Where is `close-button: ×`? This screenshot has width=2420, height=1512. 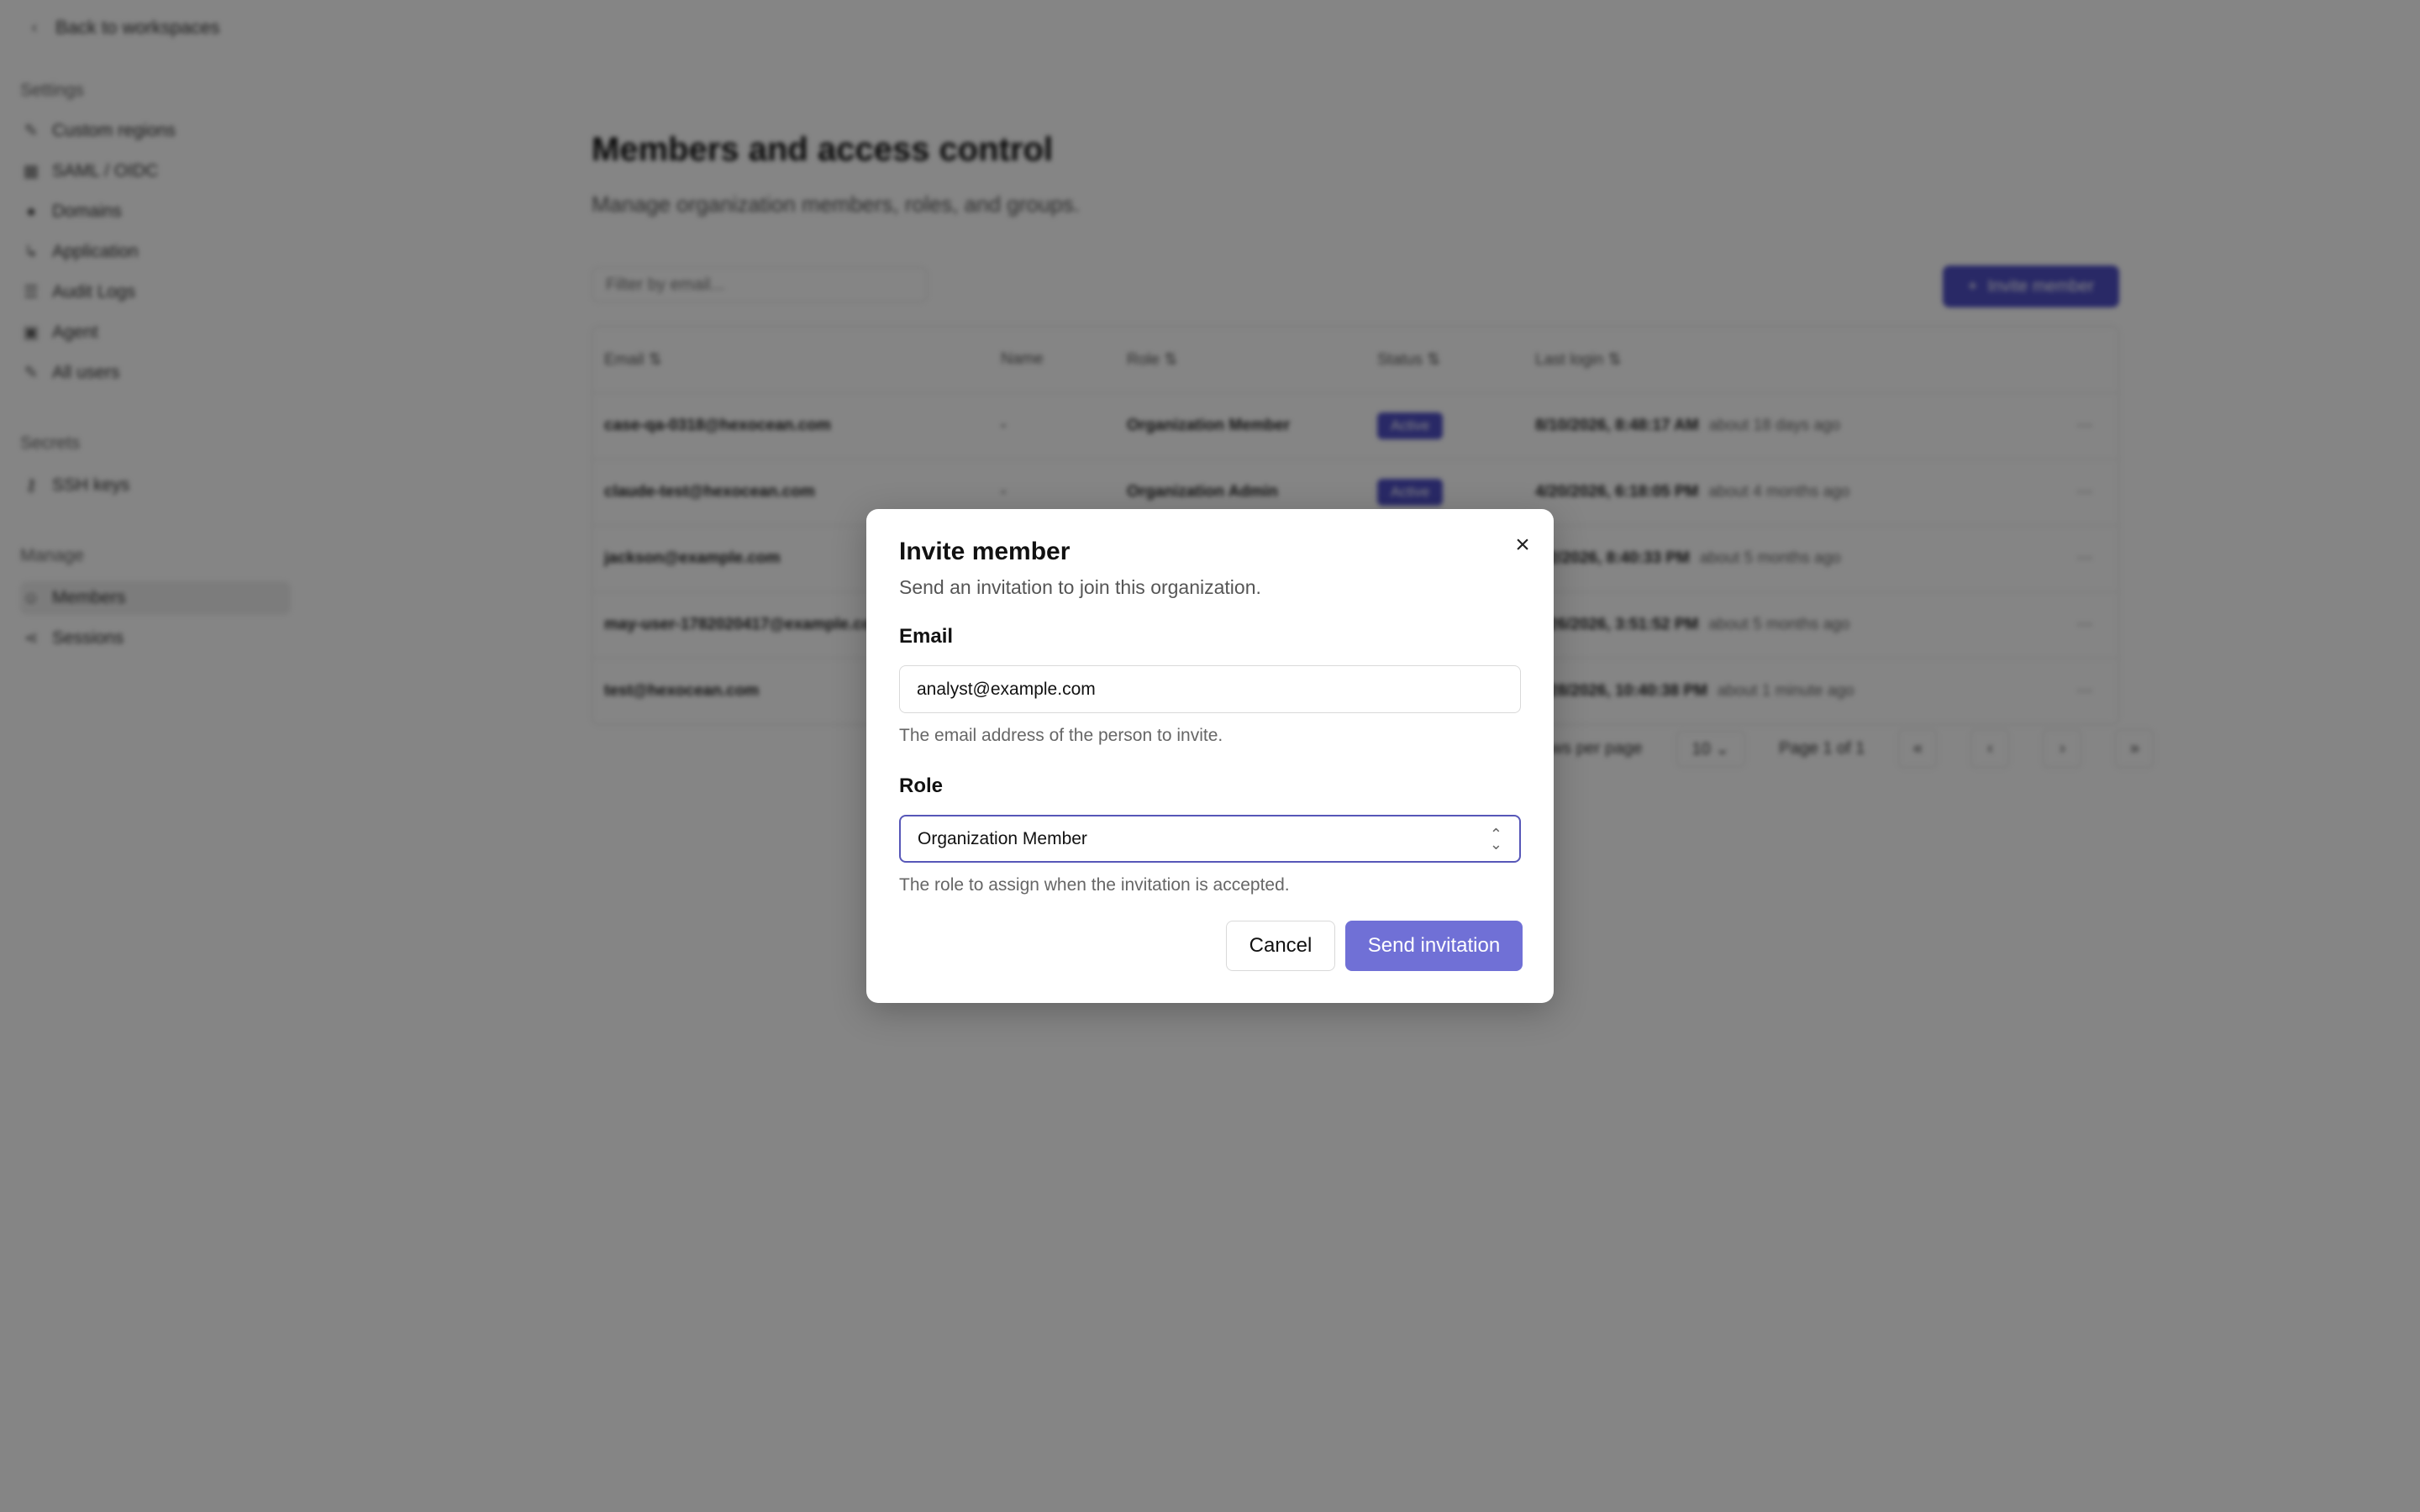 close-button: × is located at coordinates (1523, 545).